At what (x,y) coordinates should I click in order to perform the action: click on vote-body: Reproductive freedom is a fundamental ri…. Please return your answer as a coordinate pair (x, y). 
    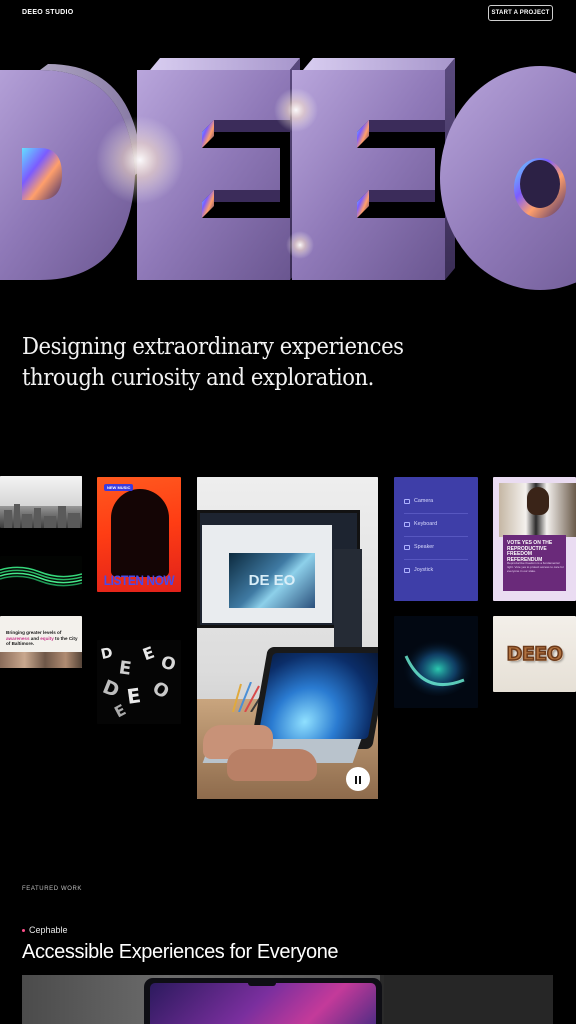
    Looking at the image, I should click on (535, 567).